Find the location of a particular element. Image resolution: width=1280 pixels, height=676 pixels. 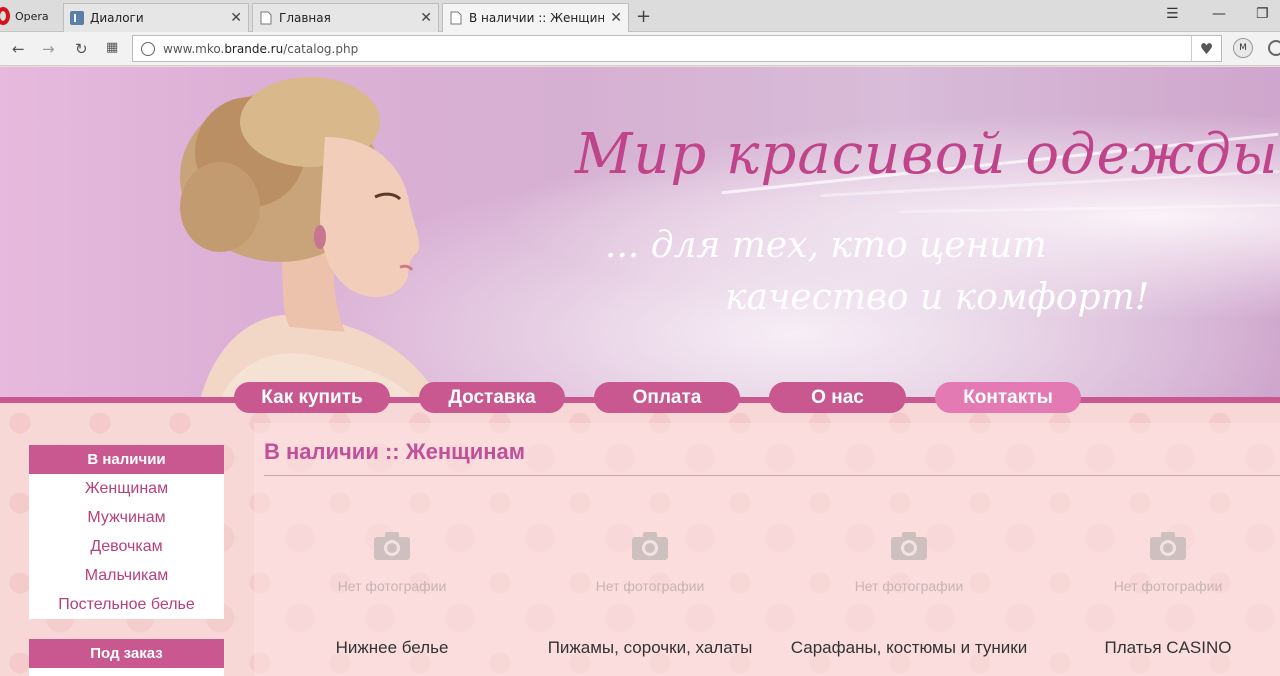

sidebar-item-men: Мужчинам is located at coordinates (126, 517).